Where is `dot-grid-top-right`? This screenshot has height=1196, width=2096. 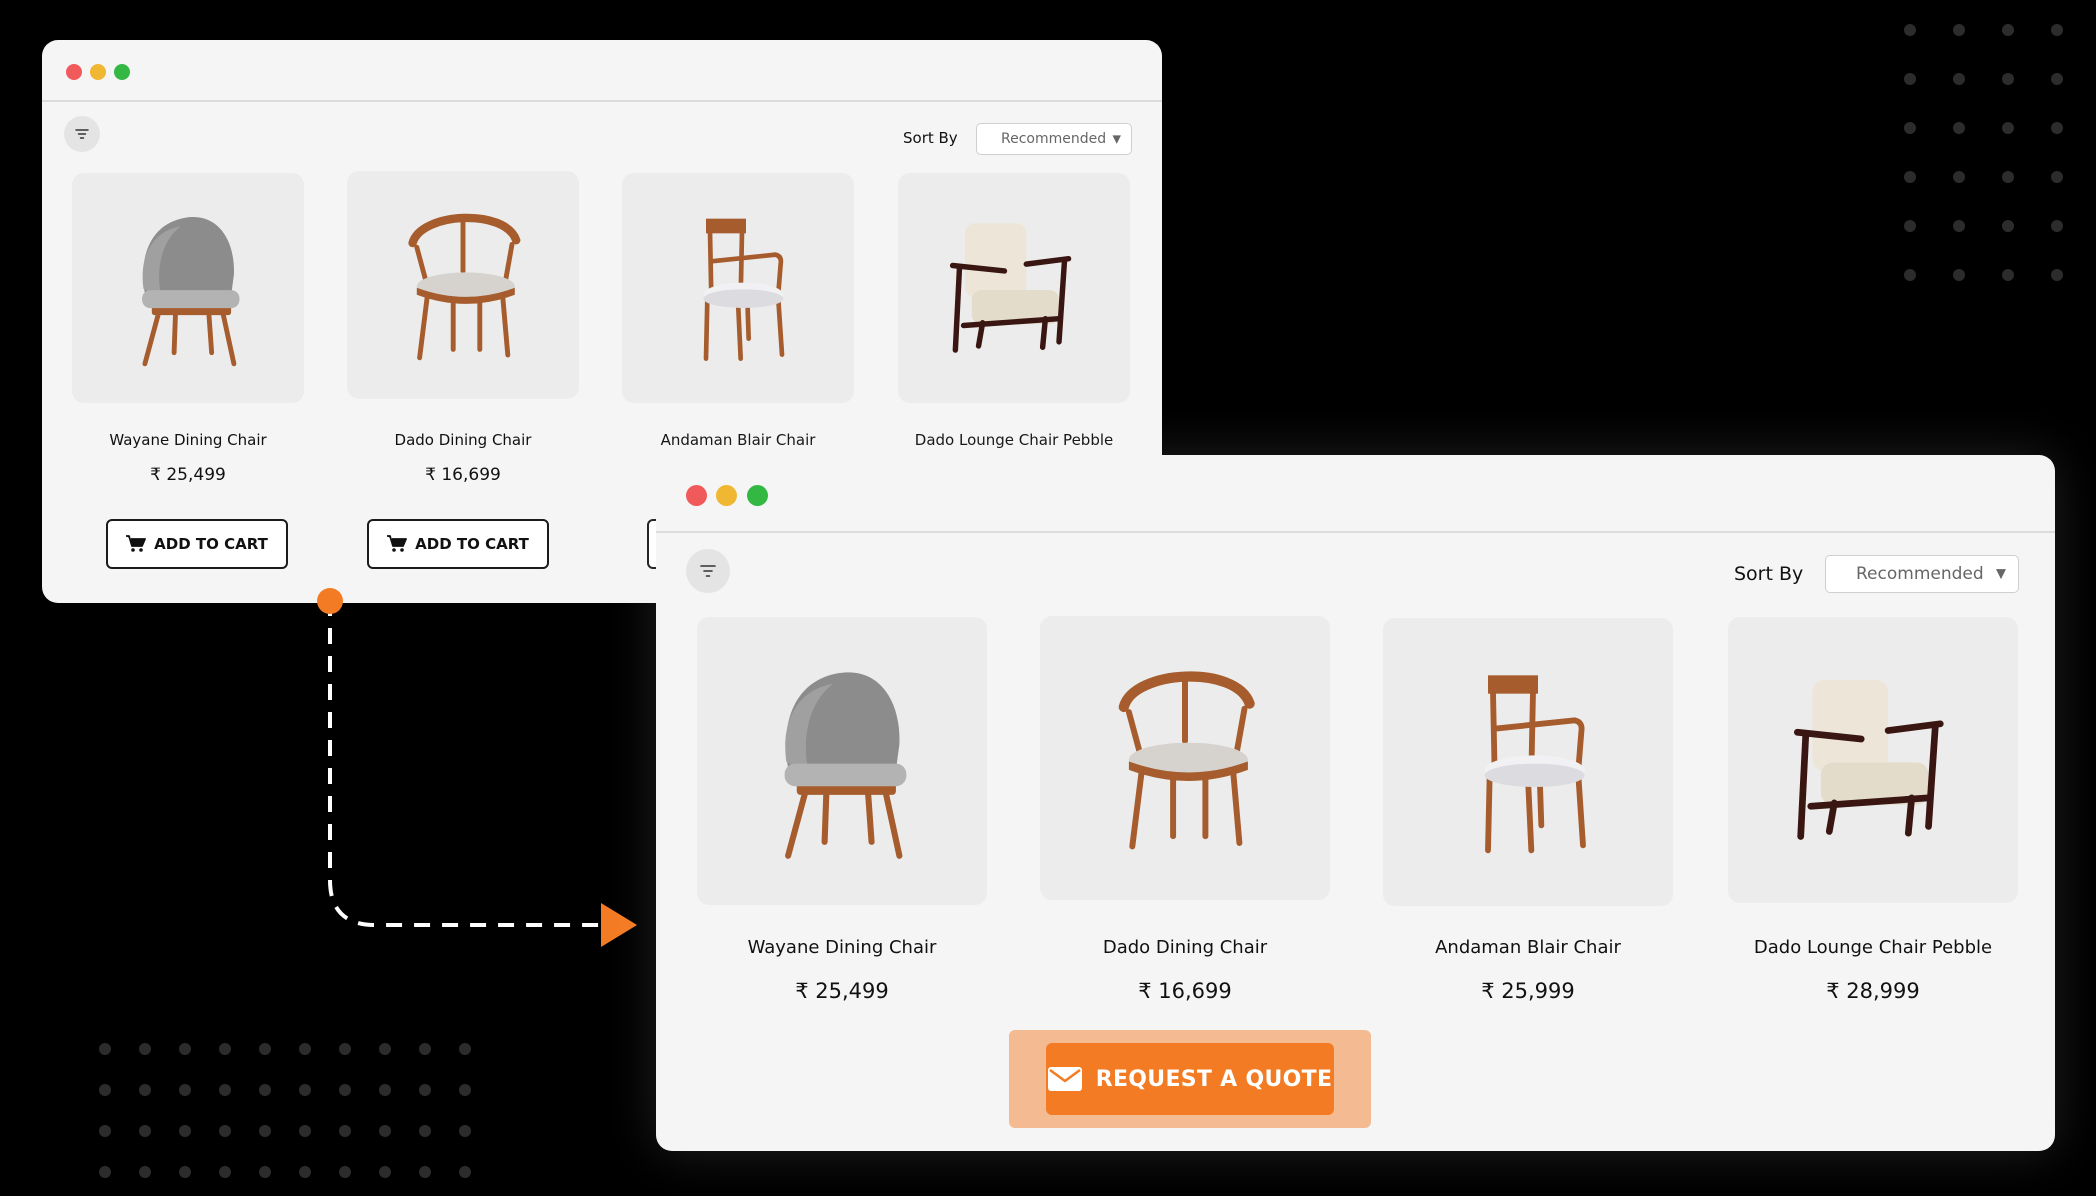
dot-grid-top-right is located at coordinates (1983, 152).